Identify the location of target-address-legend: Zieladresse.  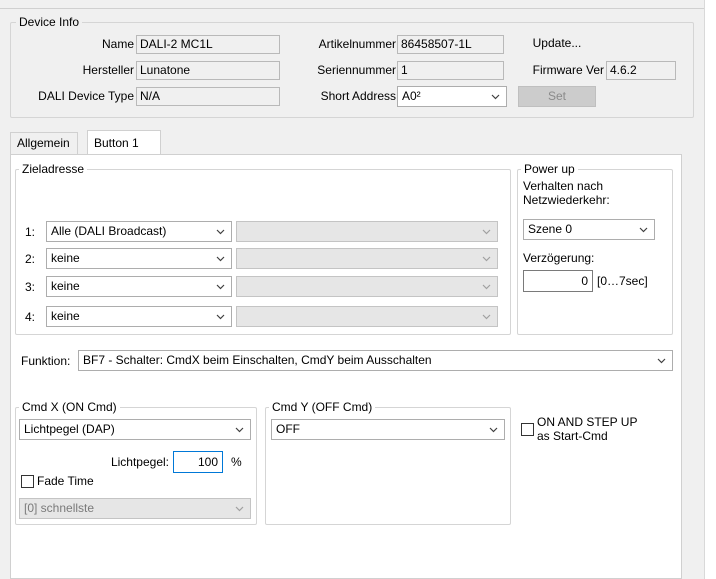
(53, 169).